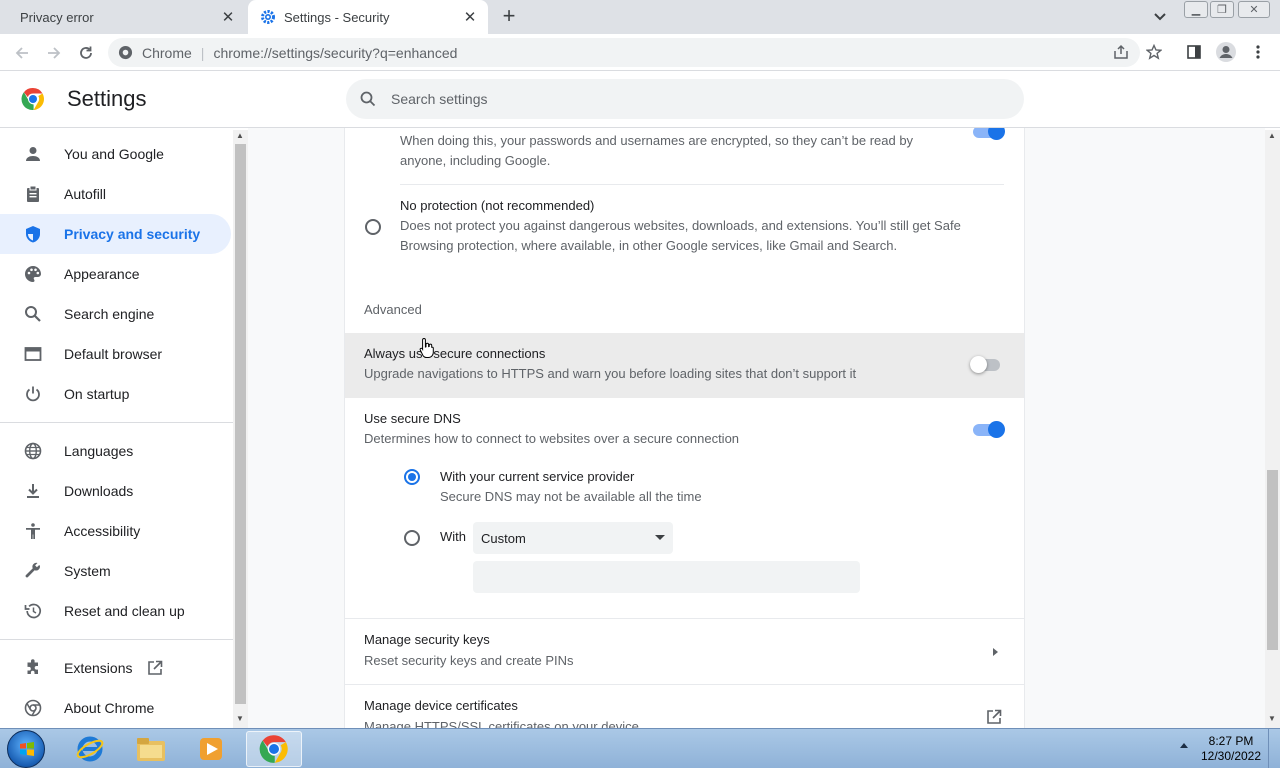  I want to click on current-provider-title: With your current service provider, so click(537, 476).